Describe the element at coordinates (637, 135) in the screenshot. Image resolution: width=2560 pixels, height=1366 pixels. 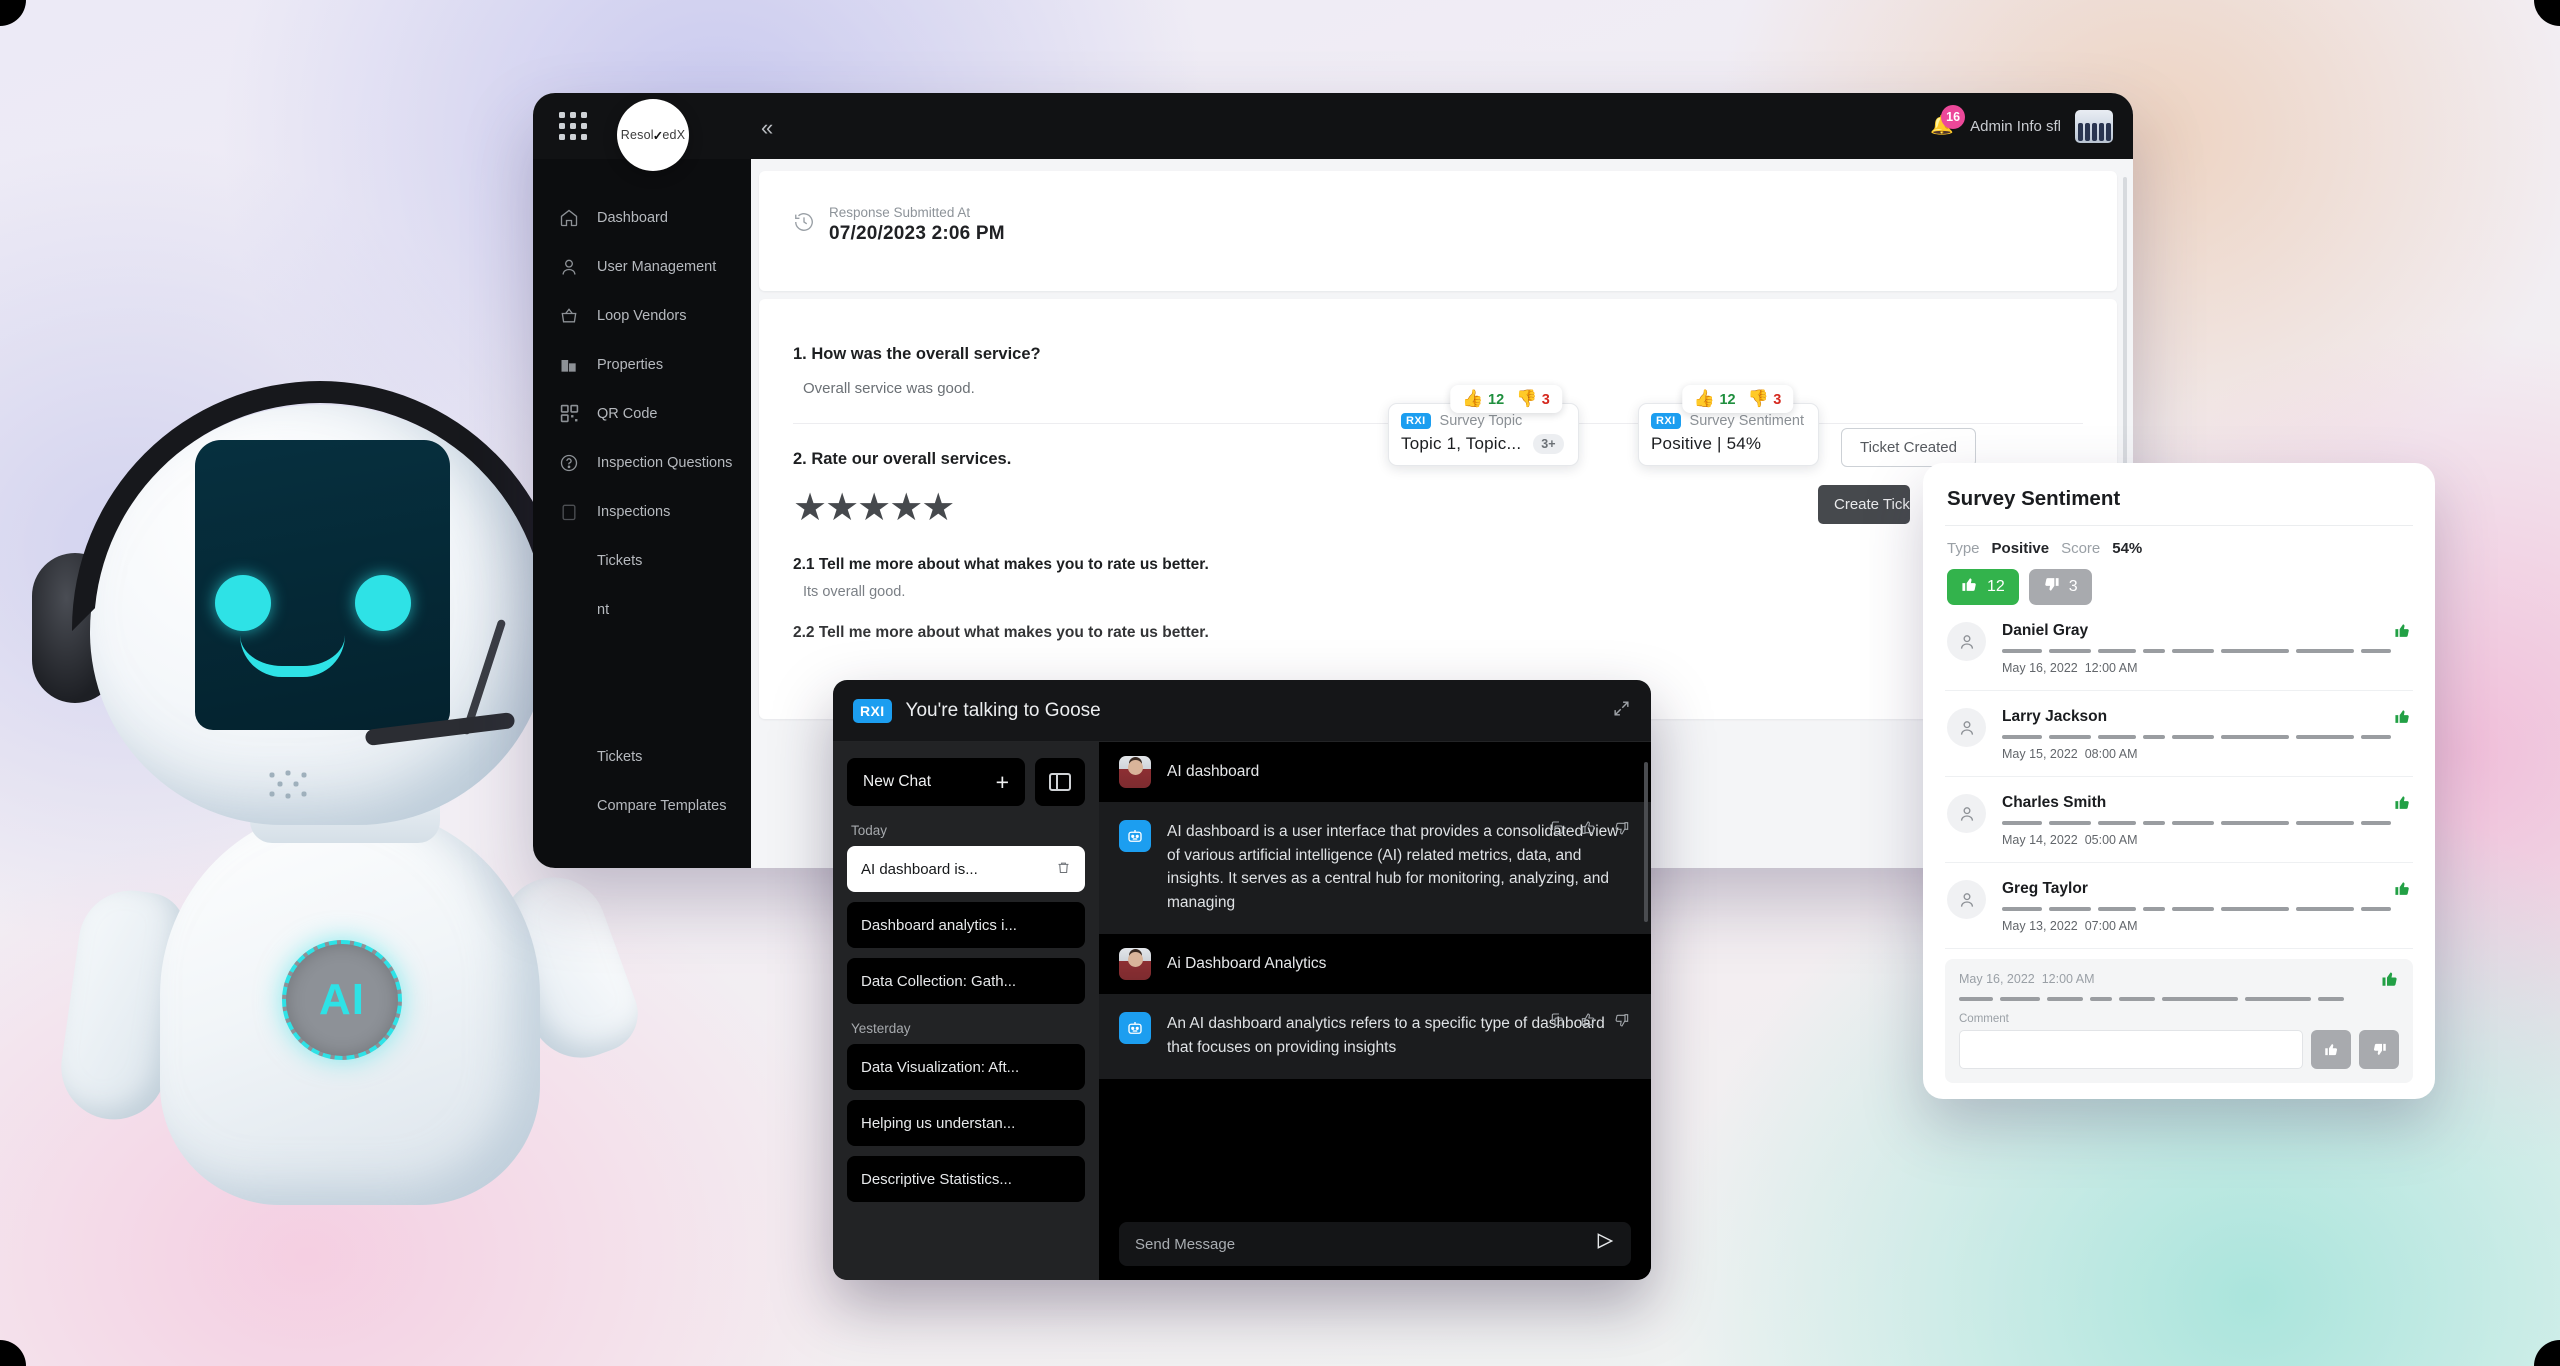
I see `brand-text-pre: Resol` at that location.